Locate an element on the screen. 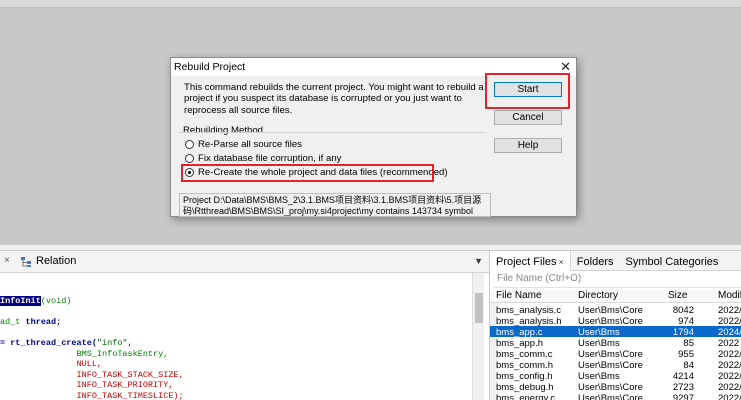 The image size is (741, 400). radio-reparse: Re-Parse all source files is located at coordinates (243, 144).